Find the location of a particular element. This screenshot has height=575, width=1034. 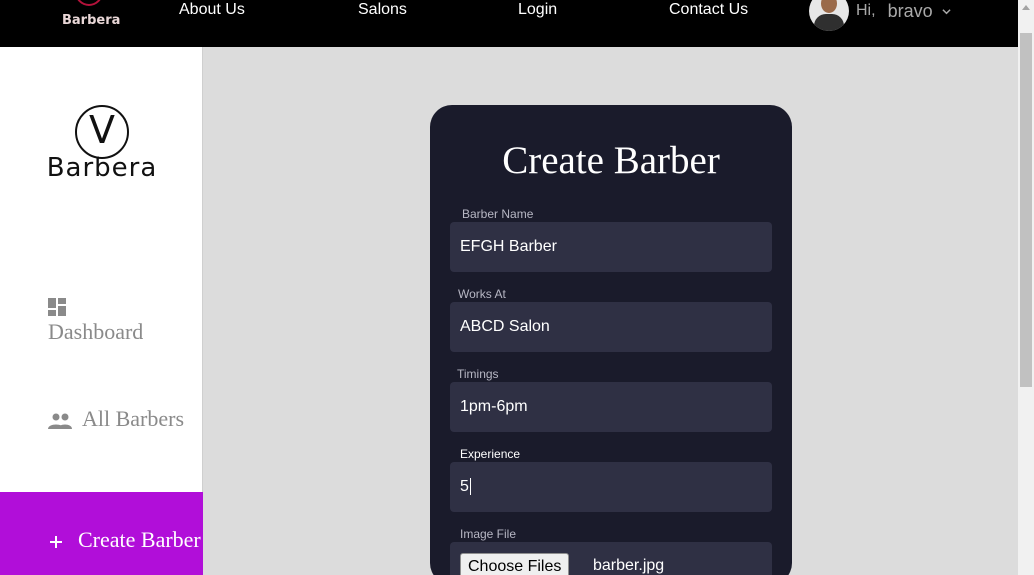

image-file-label: Image File is located at coordinates (488, 534).